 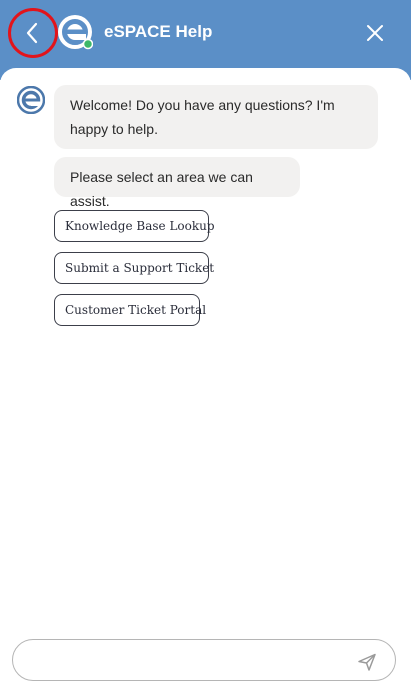 What do you see at coordinates (130, 310) in the screenshot?
I see `option-customer-ticket-portal: Customer Ticket Portal` at bounding box center [130, 310].